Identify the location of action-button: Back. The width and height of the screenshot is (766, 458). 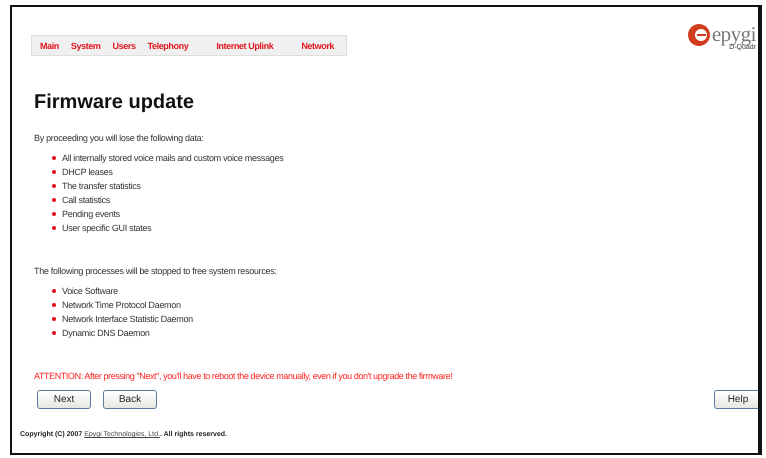
(130, 399).